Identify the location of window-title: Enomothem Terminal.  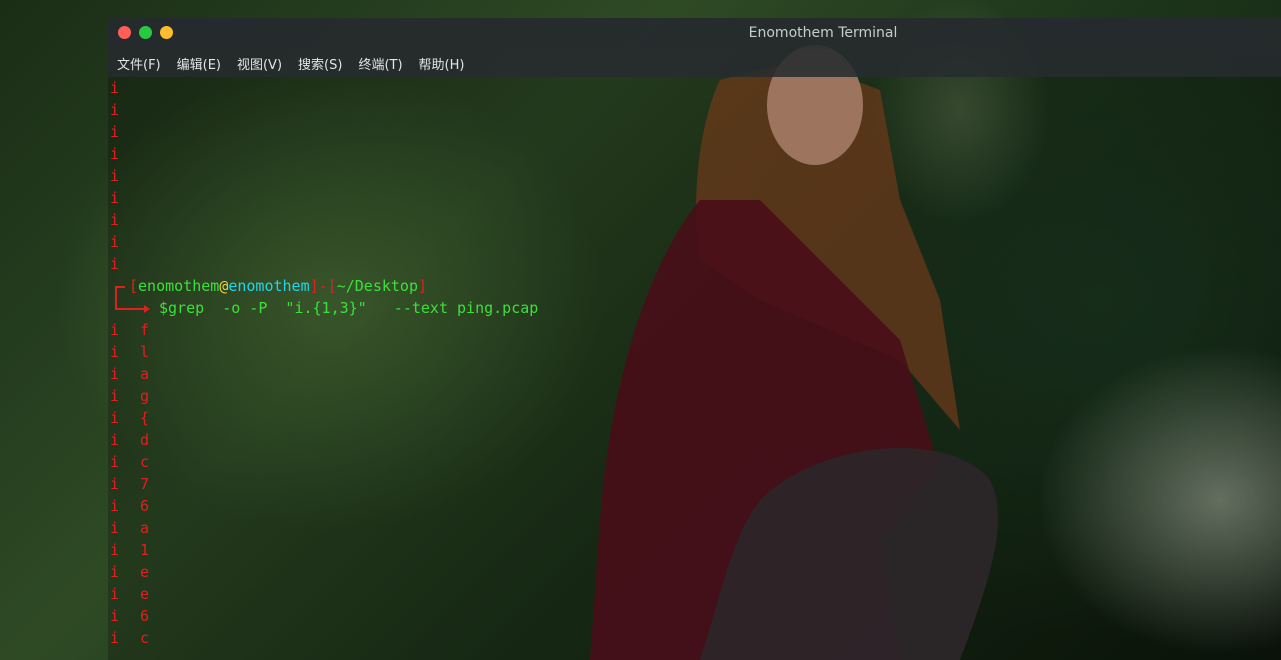
(823, 33).